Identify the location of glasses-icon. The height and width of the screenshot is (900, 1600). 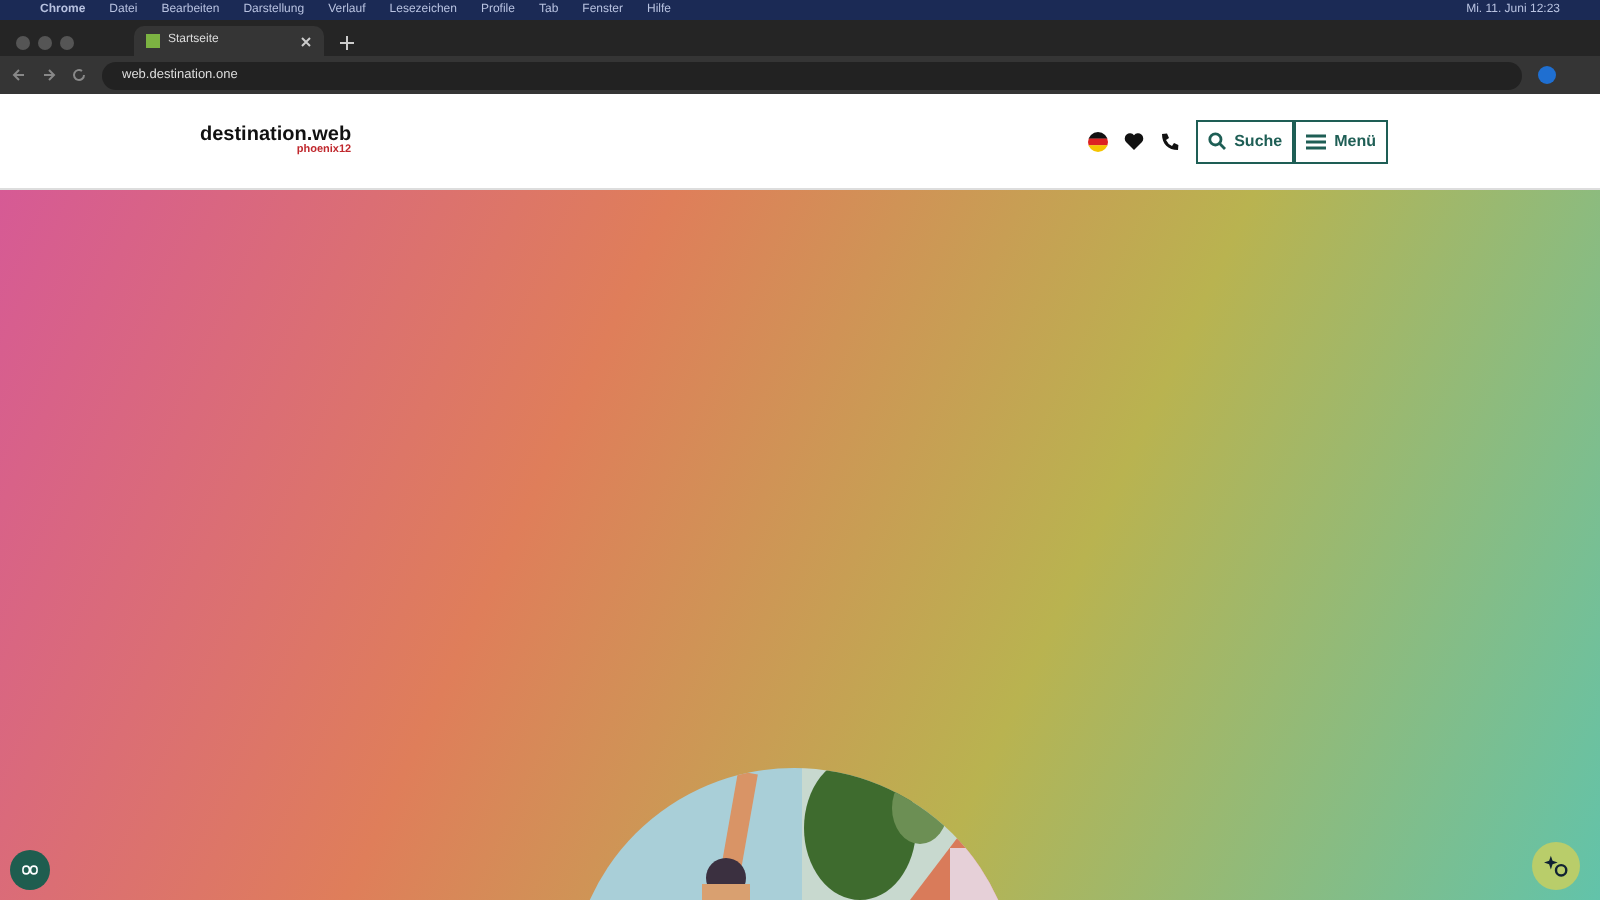
(30, 870).